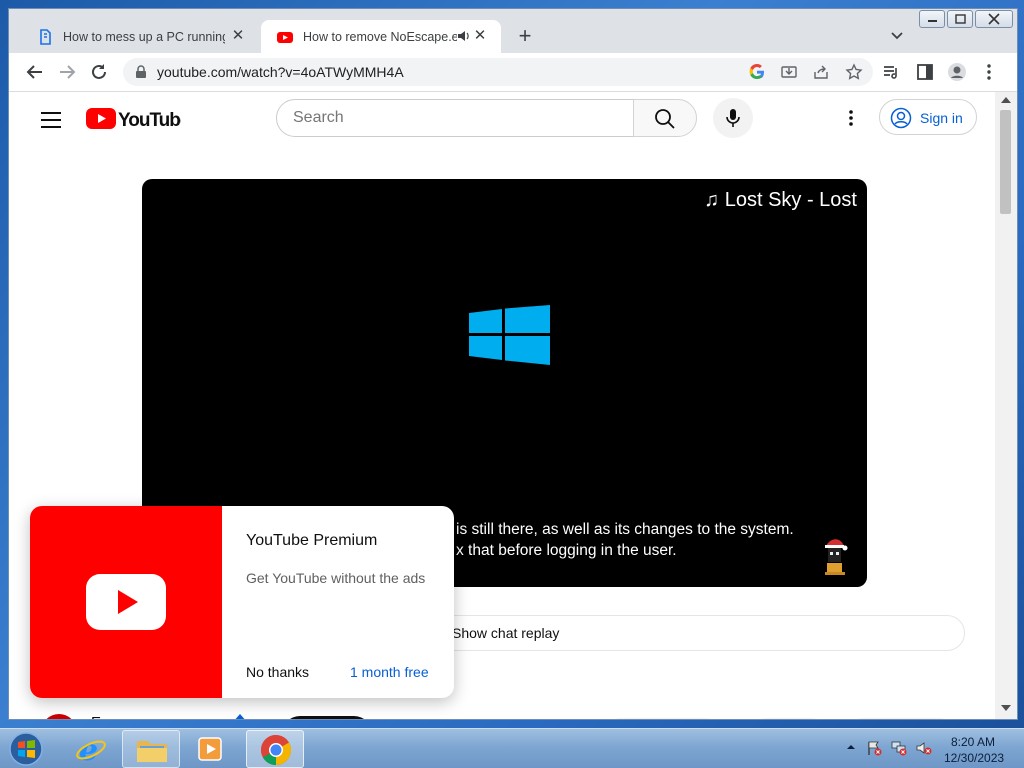  What do you see at coordinates (566, 550) in the screenshot?
I see `video-subtitle-line: x that before logging in the user.` at bounding box center [566, 550].